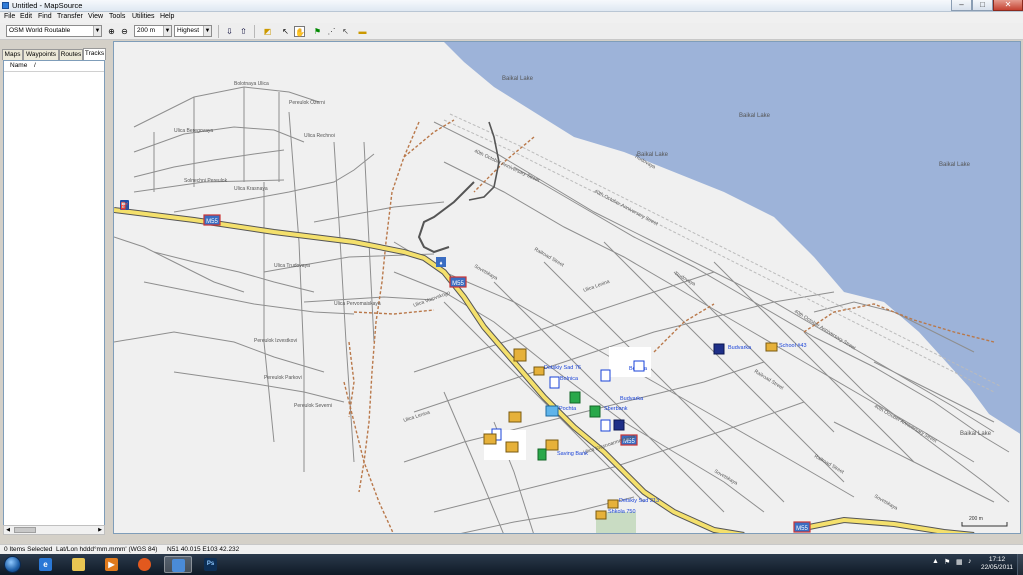 Image resolution: width=1023 pixels, height=575 pixels. Describe the element at coordinates (229, 31) in the screenshot. I see `receive-from-device-icon: ⇩` at that location.